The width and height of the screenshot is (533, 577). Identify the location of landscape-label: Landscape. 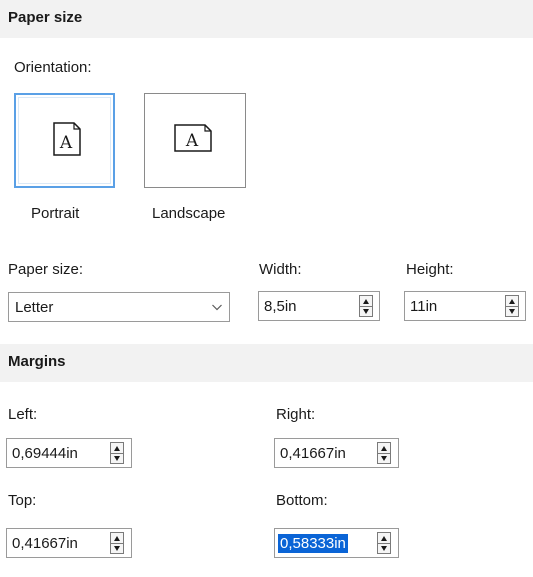
(189, 213).